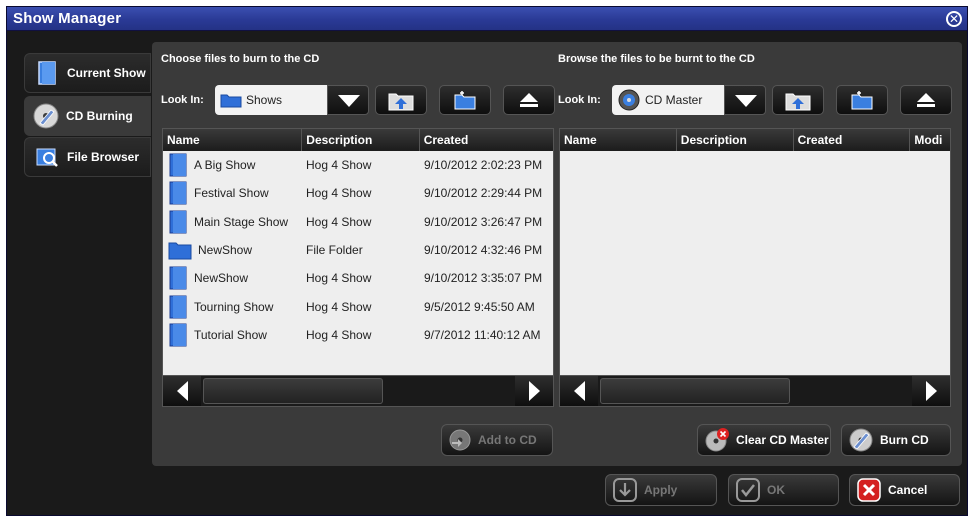  Describe the element at coordinates (629, 100) in the screenshot. I see `cd-master-icon` at that location.